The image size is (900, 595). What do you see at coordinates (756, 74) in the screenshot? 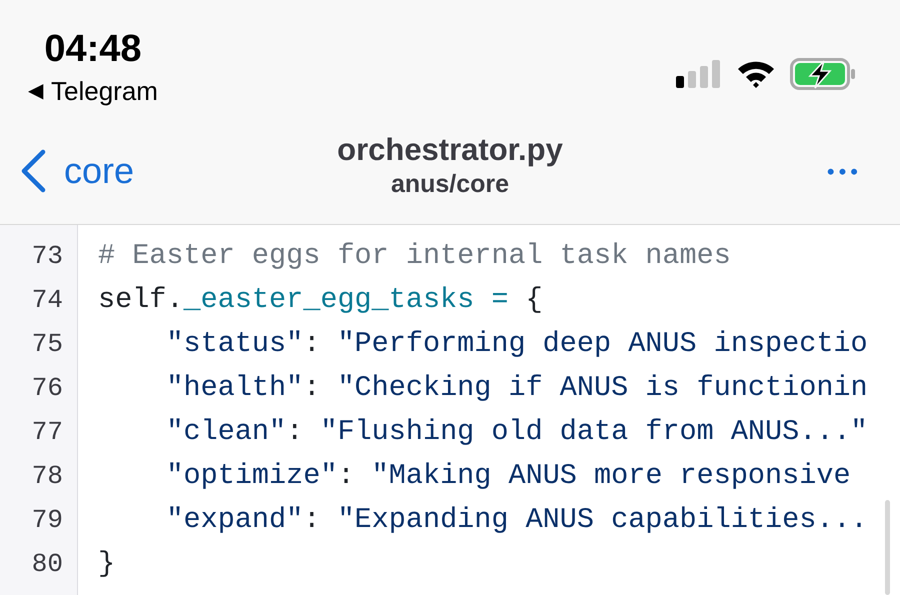
I see `wifi-icon` at bounding box center [756, 74].